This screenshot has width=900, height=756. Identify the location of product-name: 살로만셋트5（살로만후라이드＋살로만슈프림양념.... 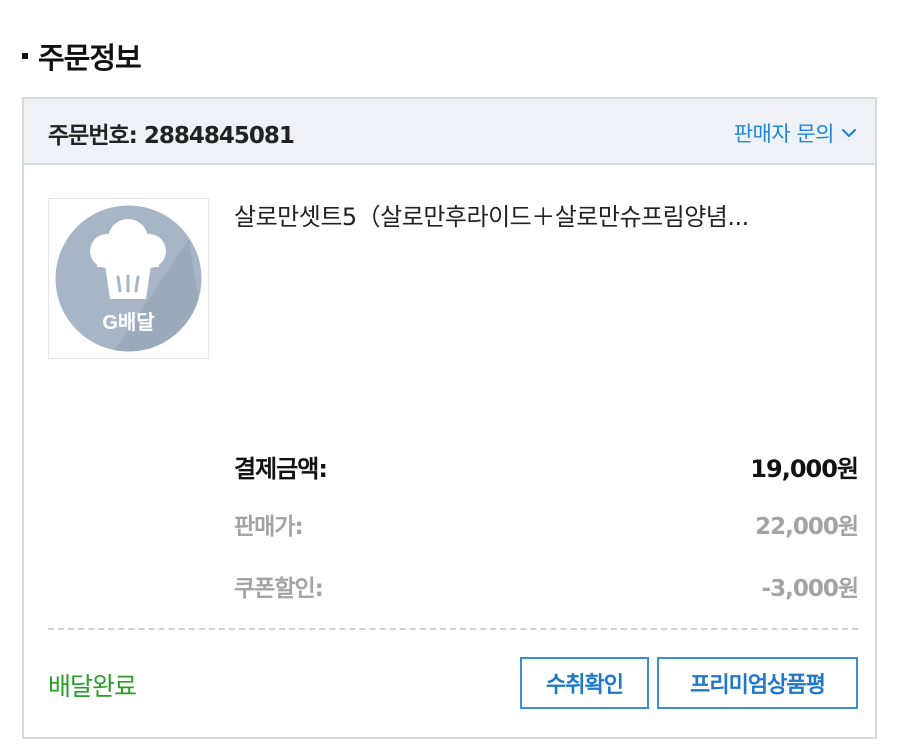
(549, 214).